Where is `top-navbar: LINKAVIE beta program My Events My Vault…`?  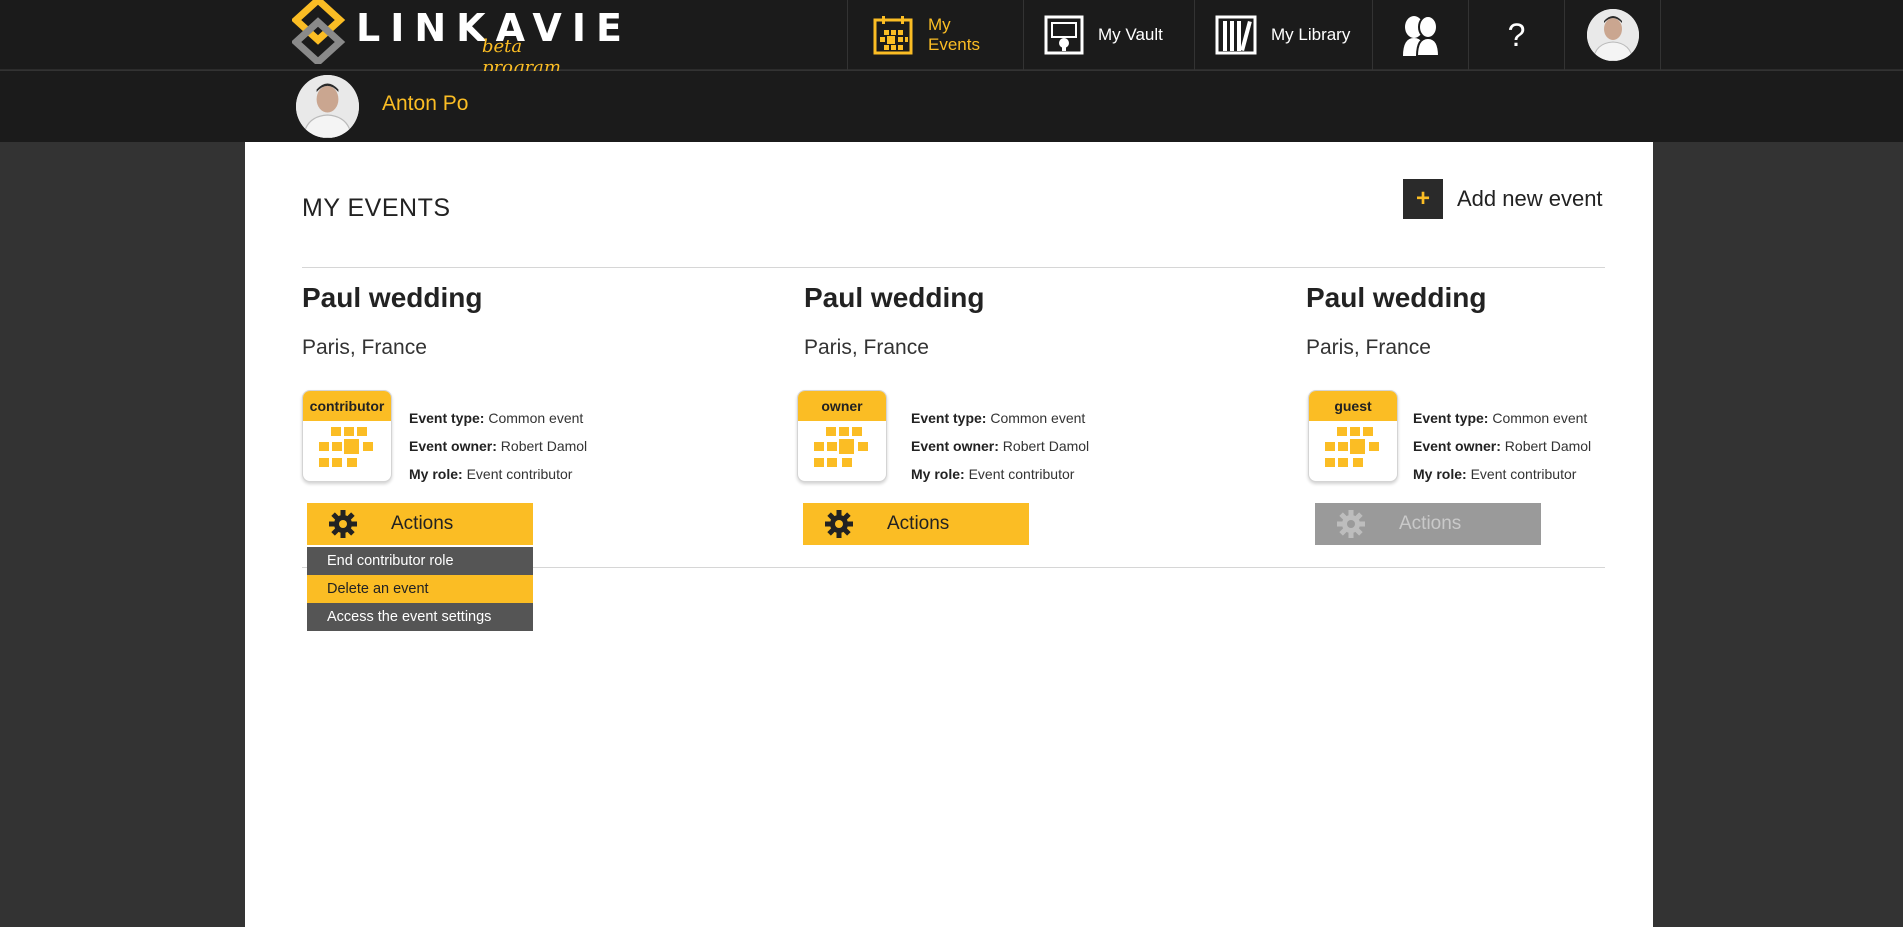 top-navbar: LINKAVIE beta program My Events My Vault… is located at coordinates (951, 39).